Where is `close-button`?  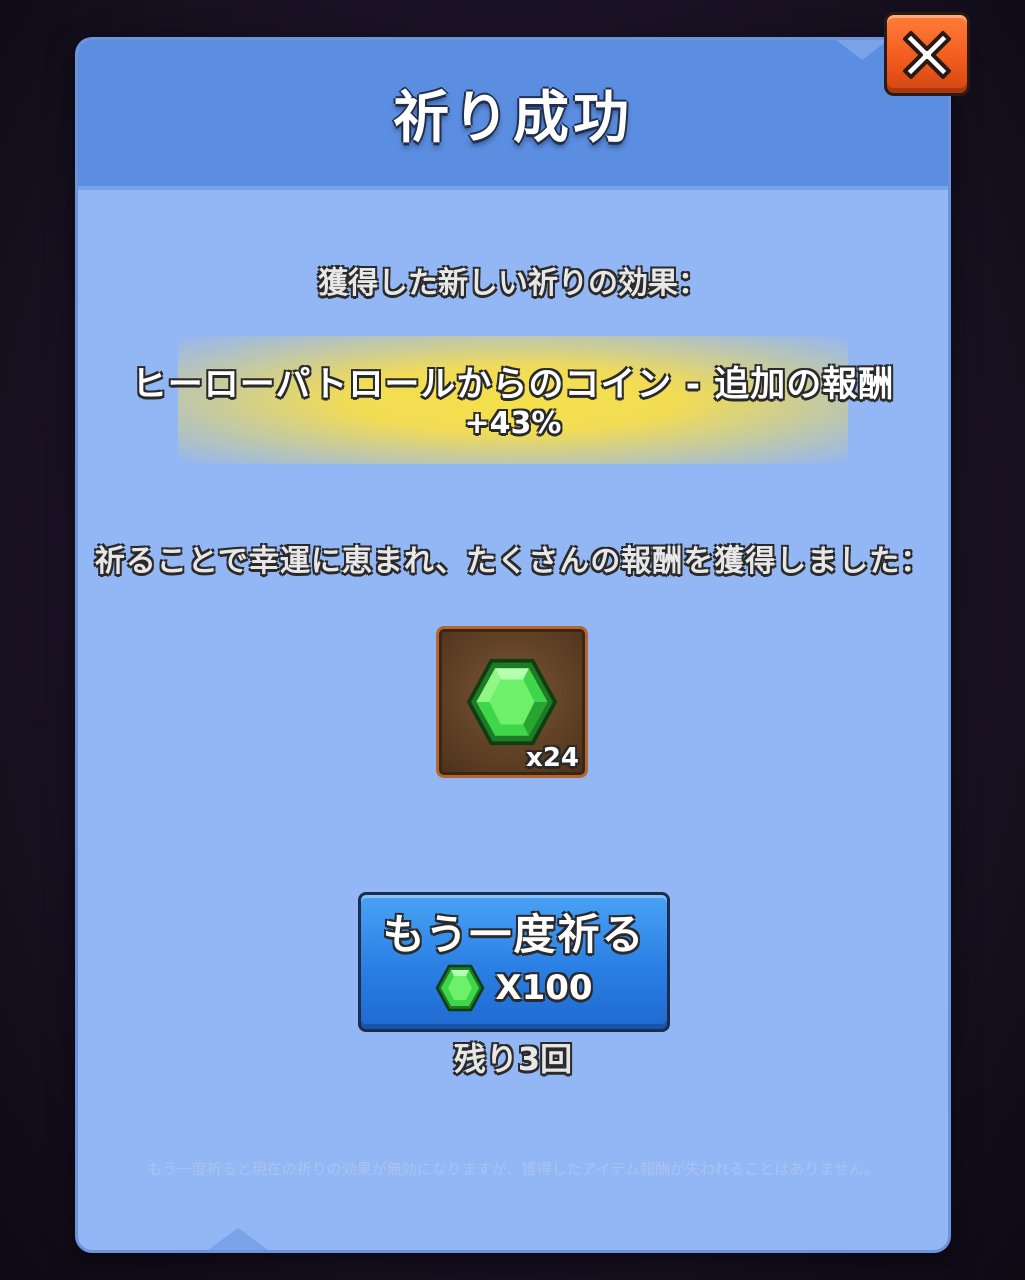 close-button is located at coordinates (927, 54).